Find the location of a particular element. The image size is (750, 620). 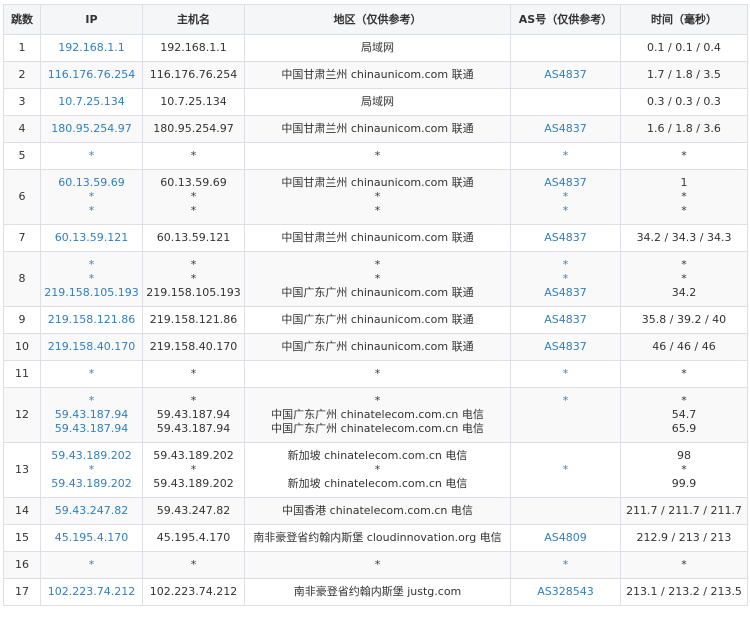

ip-cell: 59.43.189.202 * 59.43.189.202 is located at coordinates (91, 470).